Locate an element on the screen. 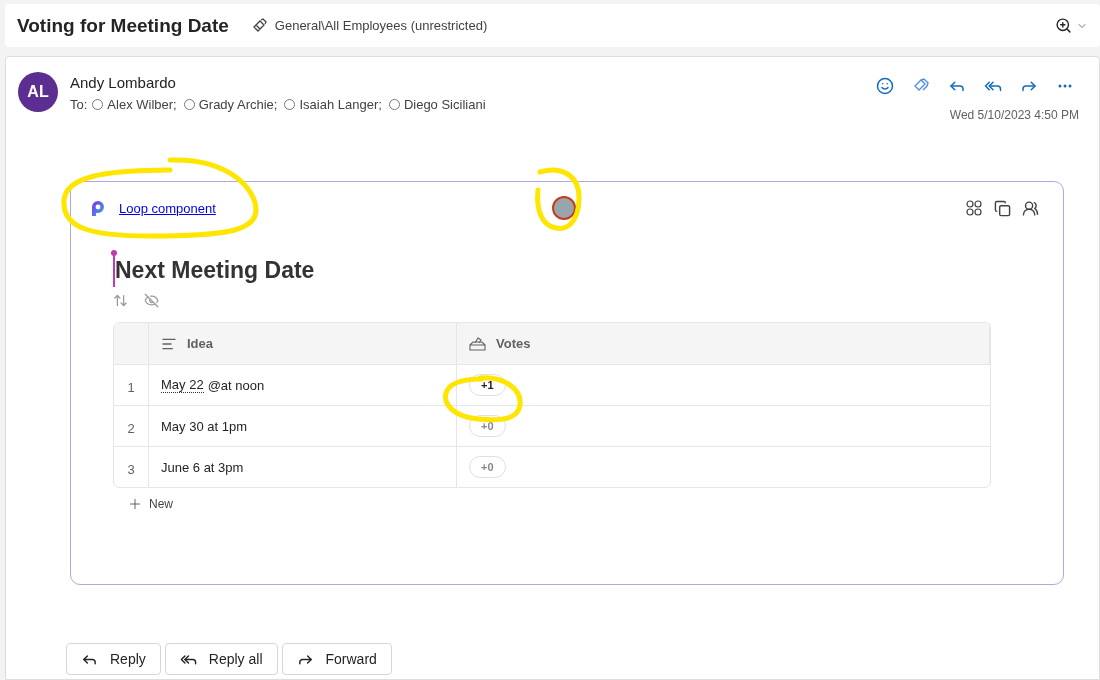 The height and width of the screenshot is (680, 1100). apps-grid-icon is located at coordinates (974, 208).